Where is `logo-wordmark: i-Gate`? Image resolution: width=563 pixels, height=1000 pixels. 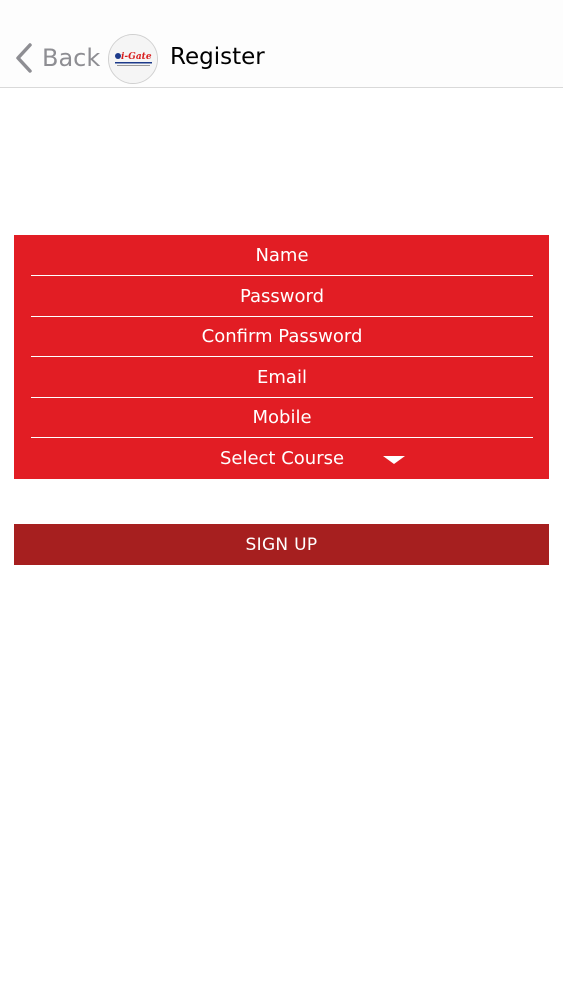
logo-wordmark: i-Gate is located at coordinates (136, 57).